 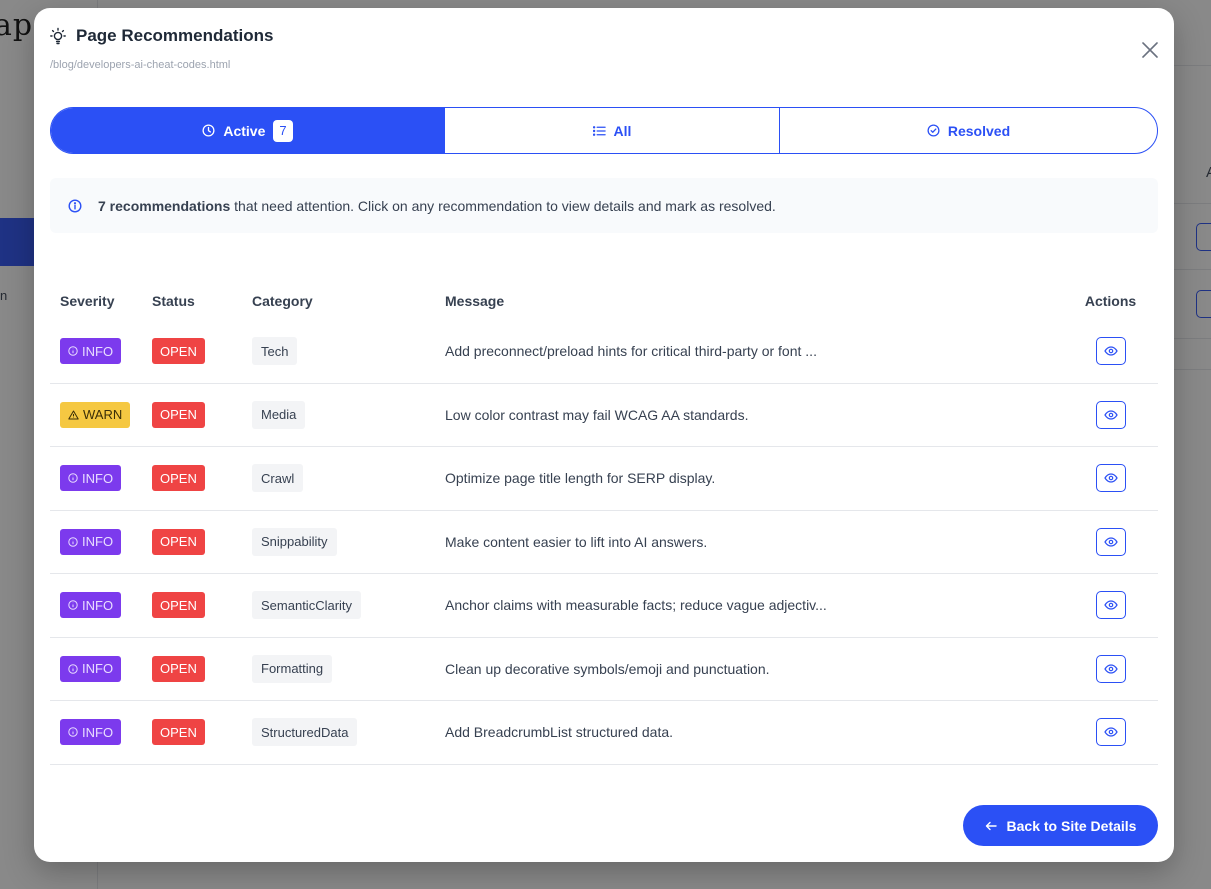 I want to click on tab-all-label: All, so click(x=622, y=130).